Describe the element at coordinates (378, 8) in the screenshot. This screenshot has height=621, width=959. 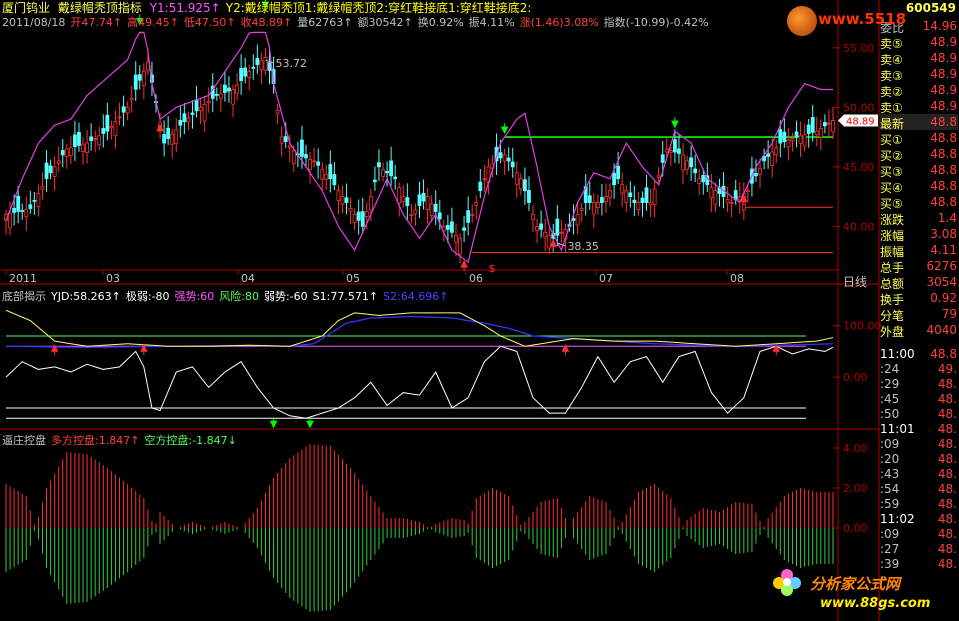
I see `param-item: Y2:戴绿帽秃顶1:戴绿帽秃顶2:穿红鞋接底1:穿红鞋接底2:` at that location.